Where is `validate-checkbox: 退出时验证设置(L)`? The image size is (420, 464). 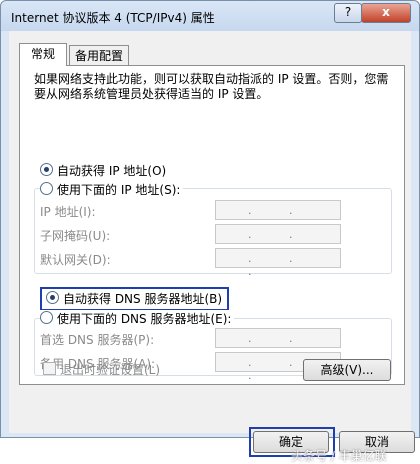
validate-checkbox: 退出时验证设置(L) is located at coordinates (101, 369).